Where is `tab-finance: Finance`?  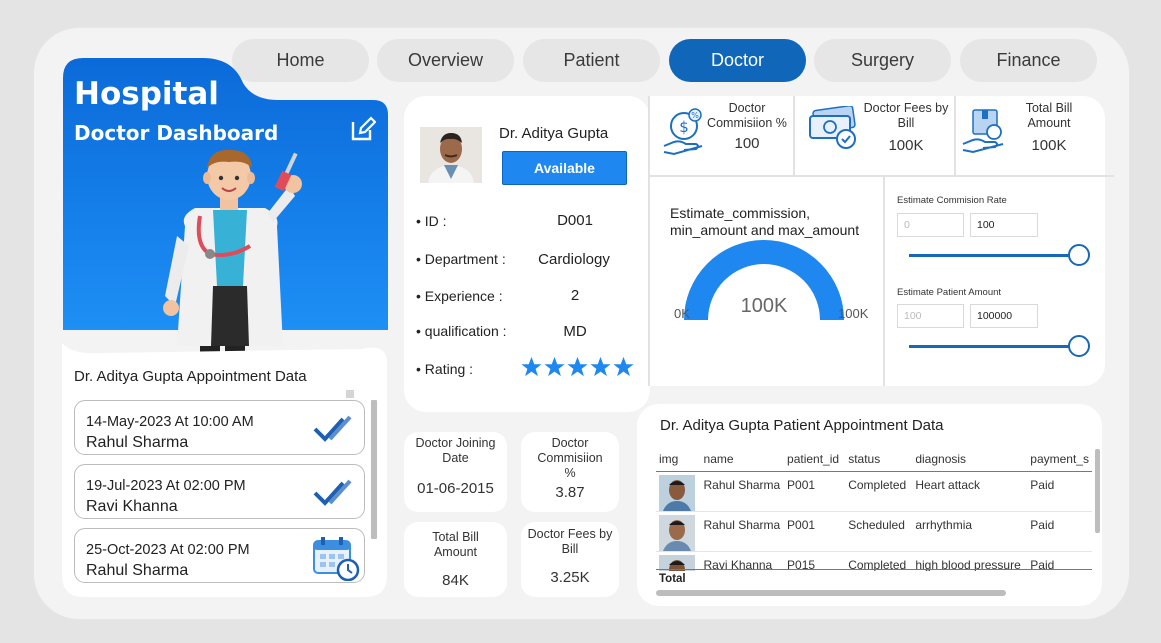
tab-finance: Finance is located at coordinates (1028, 60).